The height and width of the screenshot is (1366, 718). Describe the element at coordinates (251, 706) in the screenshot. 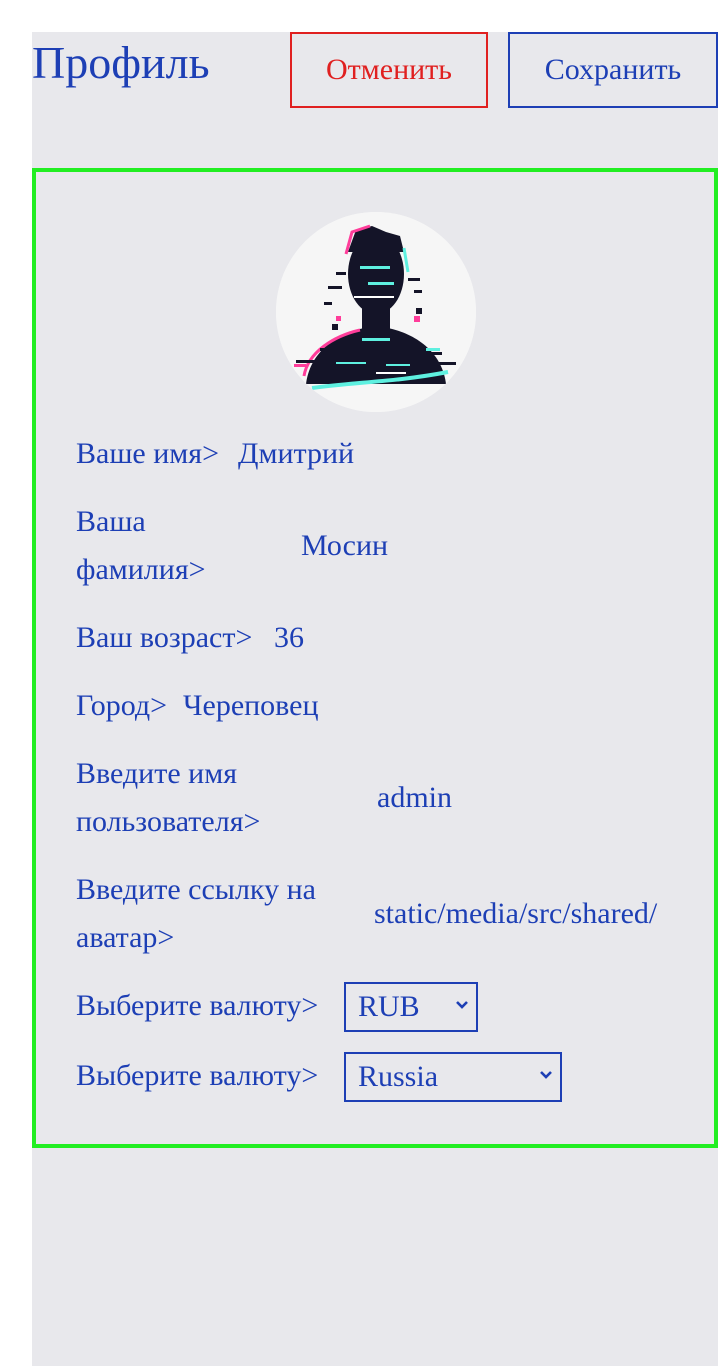

I see `city-field: Череповец` at that location.